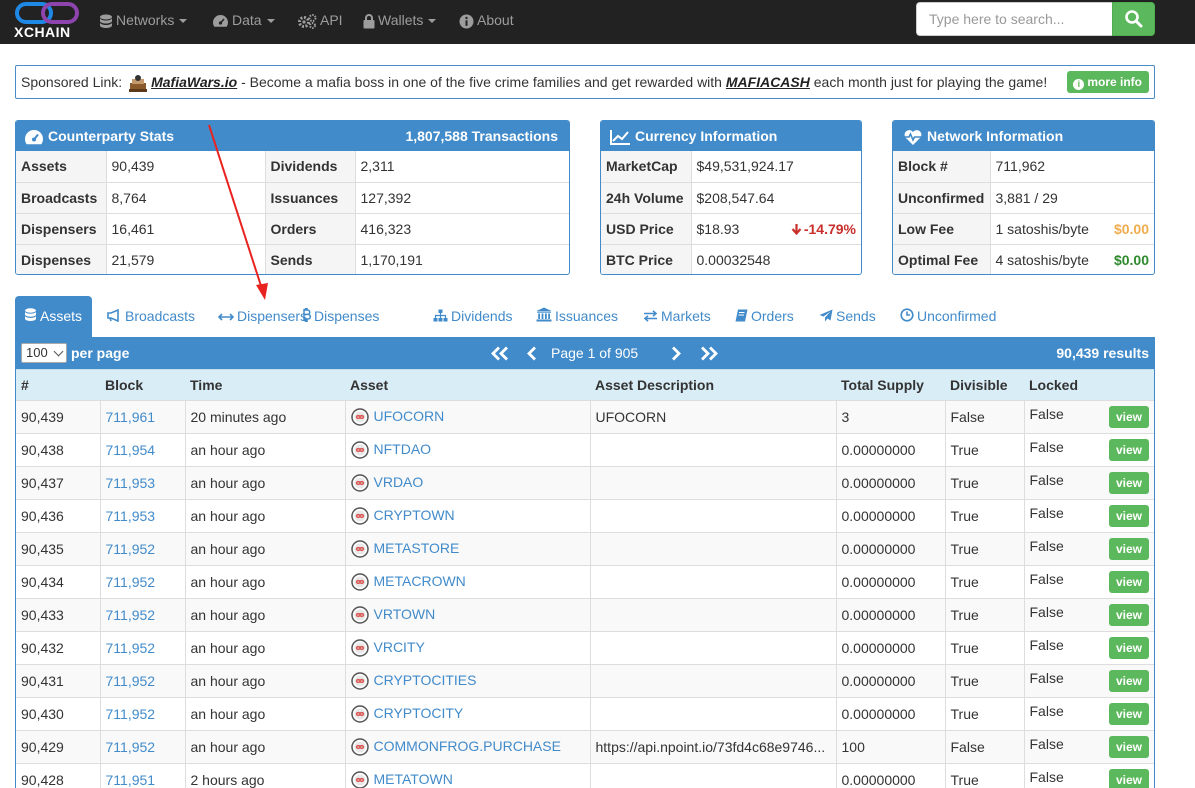  Describe the element at coordinates (709, 353) in the screenshot. I see `last-page-icon` at that location.